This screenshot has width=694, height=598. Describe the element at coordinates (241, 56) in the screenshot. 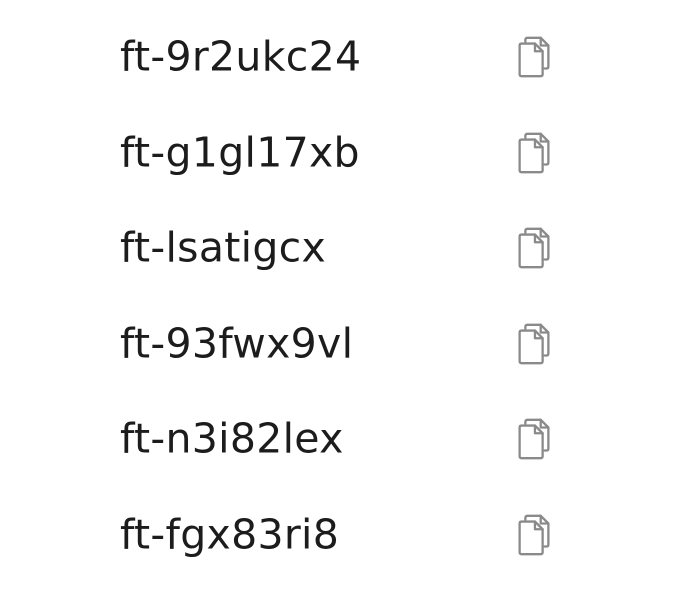

I see `item-id-text: ft-9r2ukc24` at that location.